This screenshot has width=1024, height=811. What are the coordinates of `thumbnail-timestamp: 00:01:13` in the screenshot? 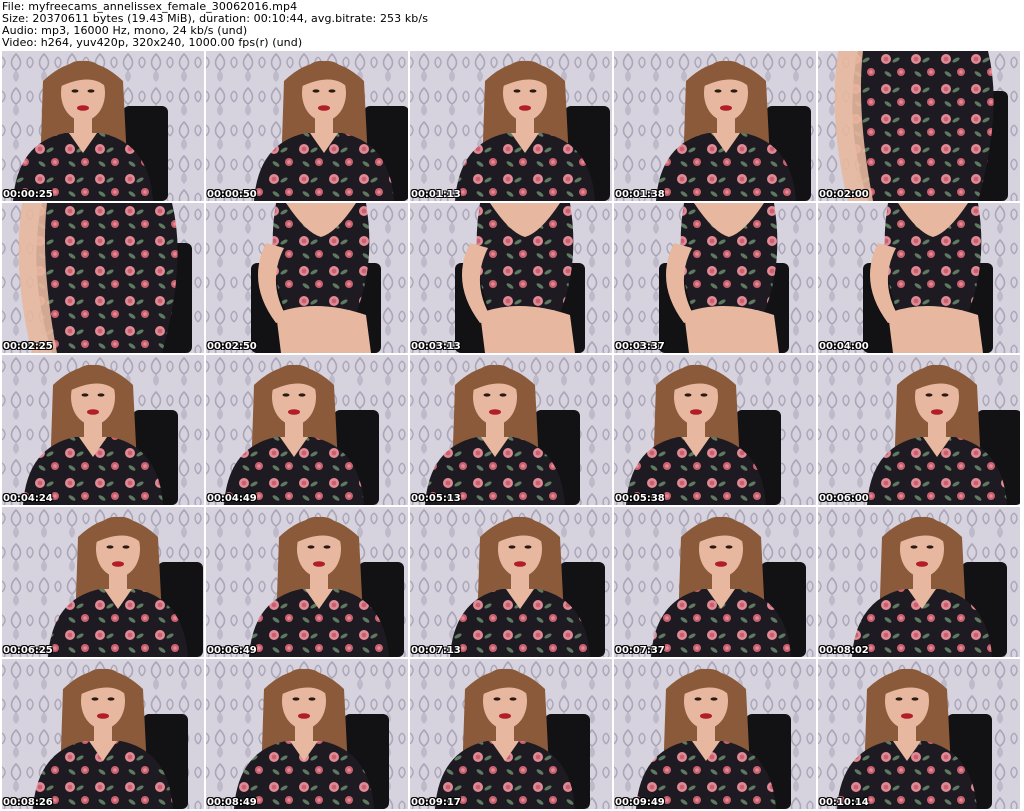 It's located at (436, 194).